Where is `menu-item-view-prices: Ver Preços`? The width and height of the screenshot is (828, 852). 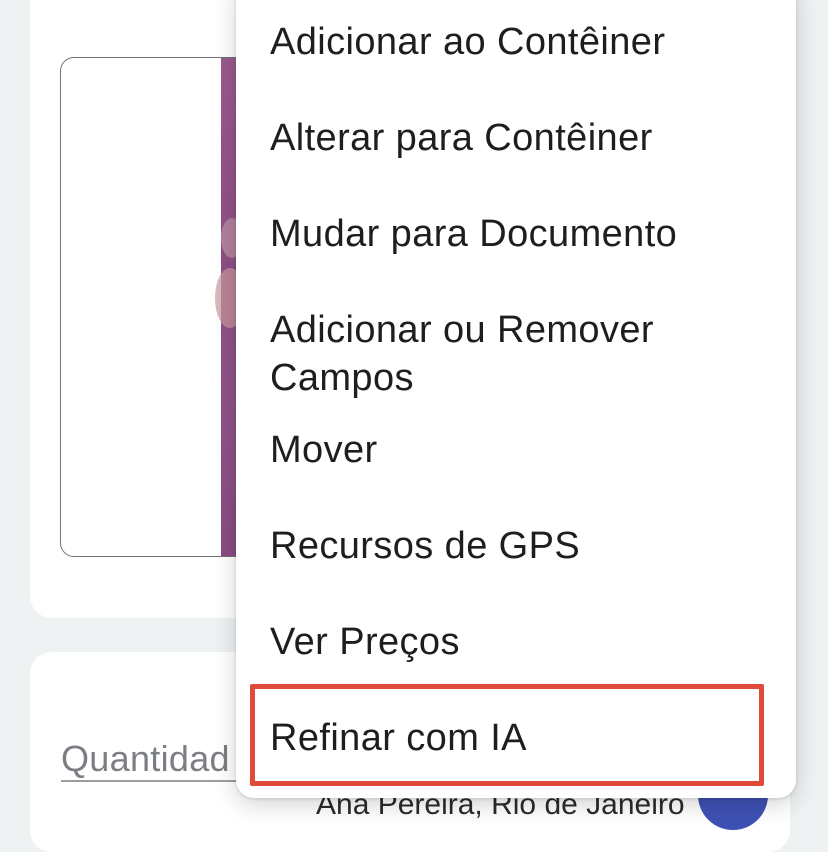 menu-item-view-prices: Ver Preços is located at coordinates (520, 642).